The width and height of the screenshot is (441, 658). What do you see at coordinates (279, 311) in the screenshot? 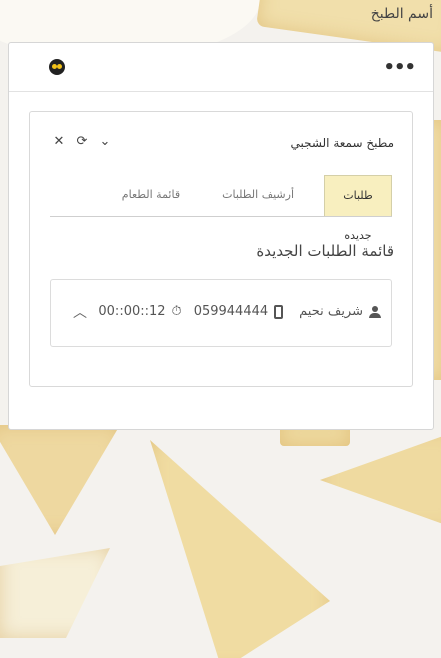
I see `phone-icon` at bounding box center [279, 311].